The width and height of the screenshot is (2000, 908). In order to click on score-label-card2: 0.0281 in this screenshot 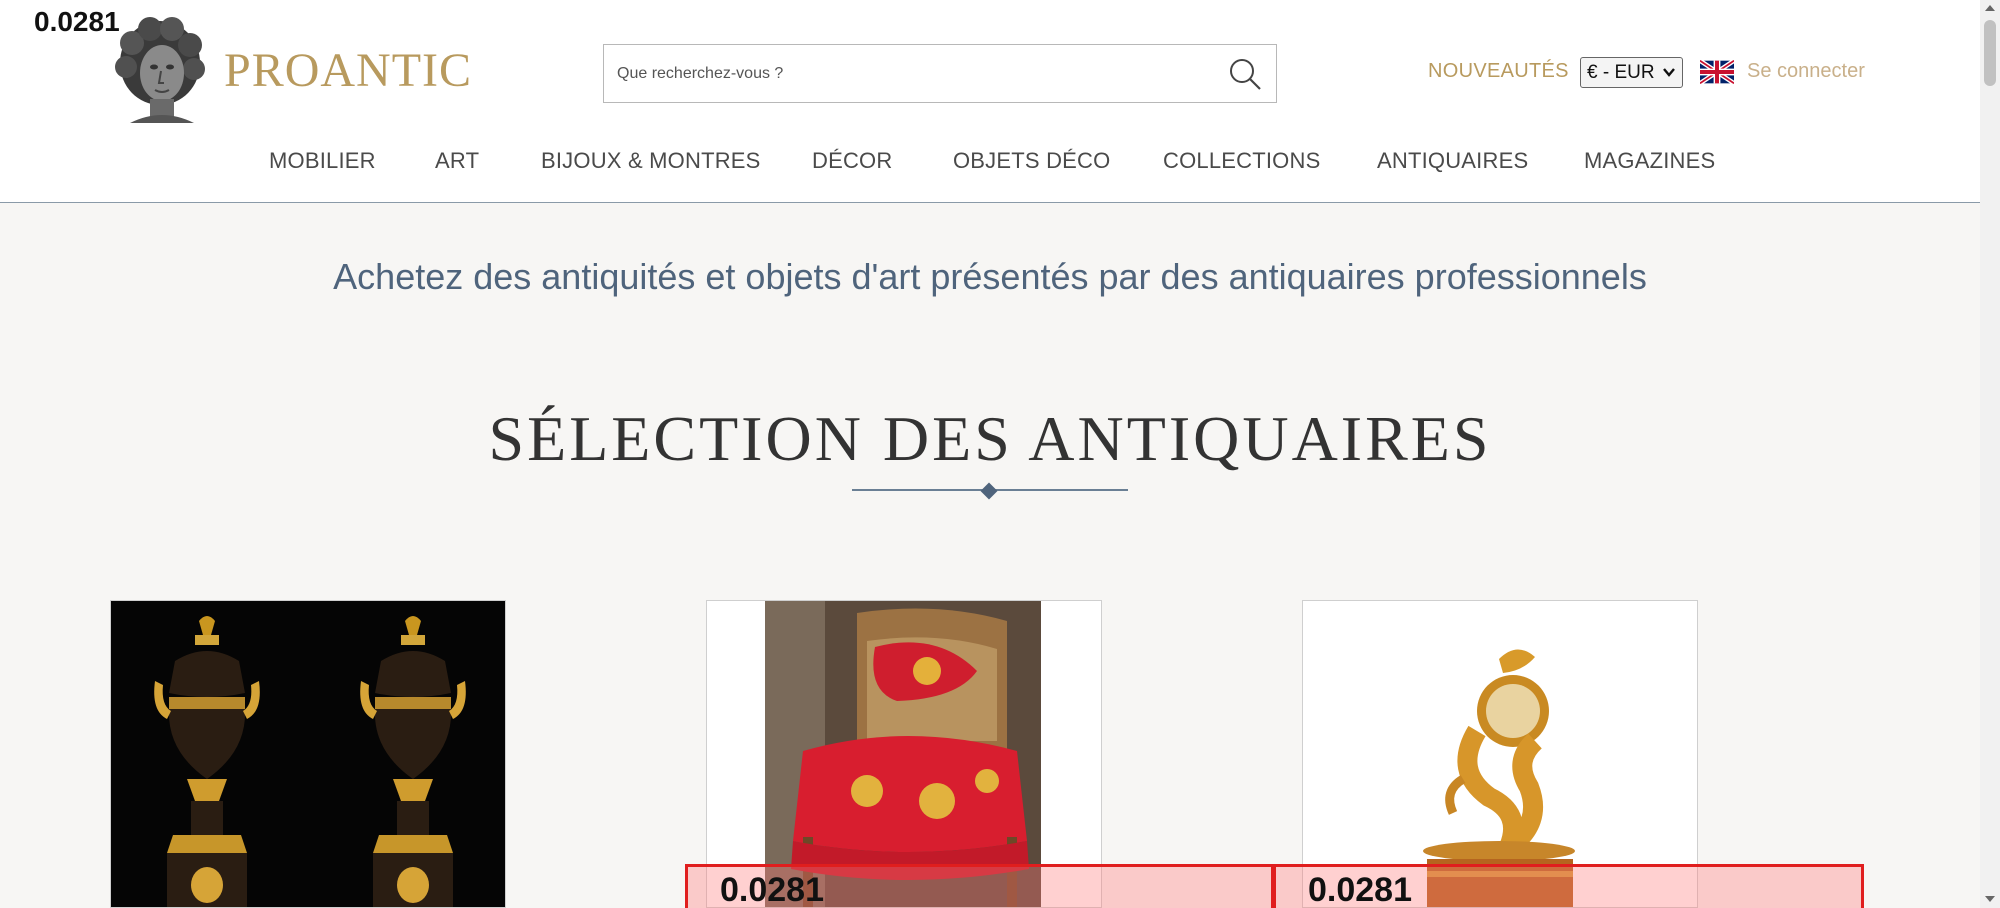, I will do `click(772, 889)`.